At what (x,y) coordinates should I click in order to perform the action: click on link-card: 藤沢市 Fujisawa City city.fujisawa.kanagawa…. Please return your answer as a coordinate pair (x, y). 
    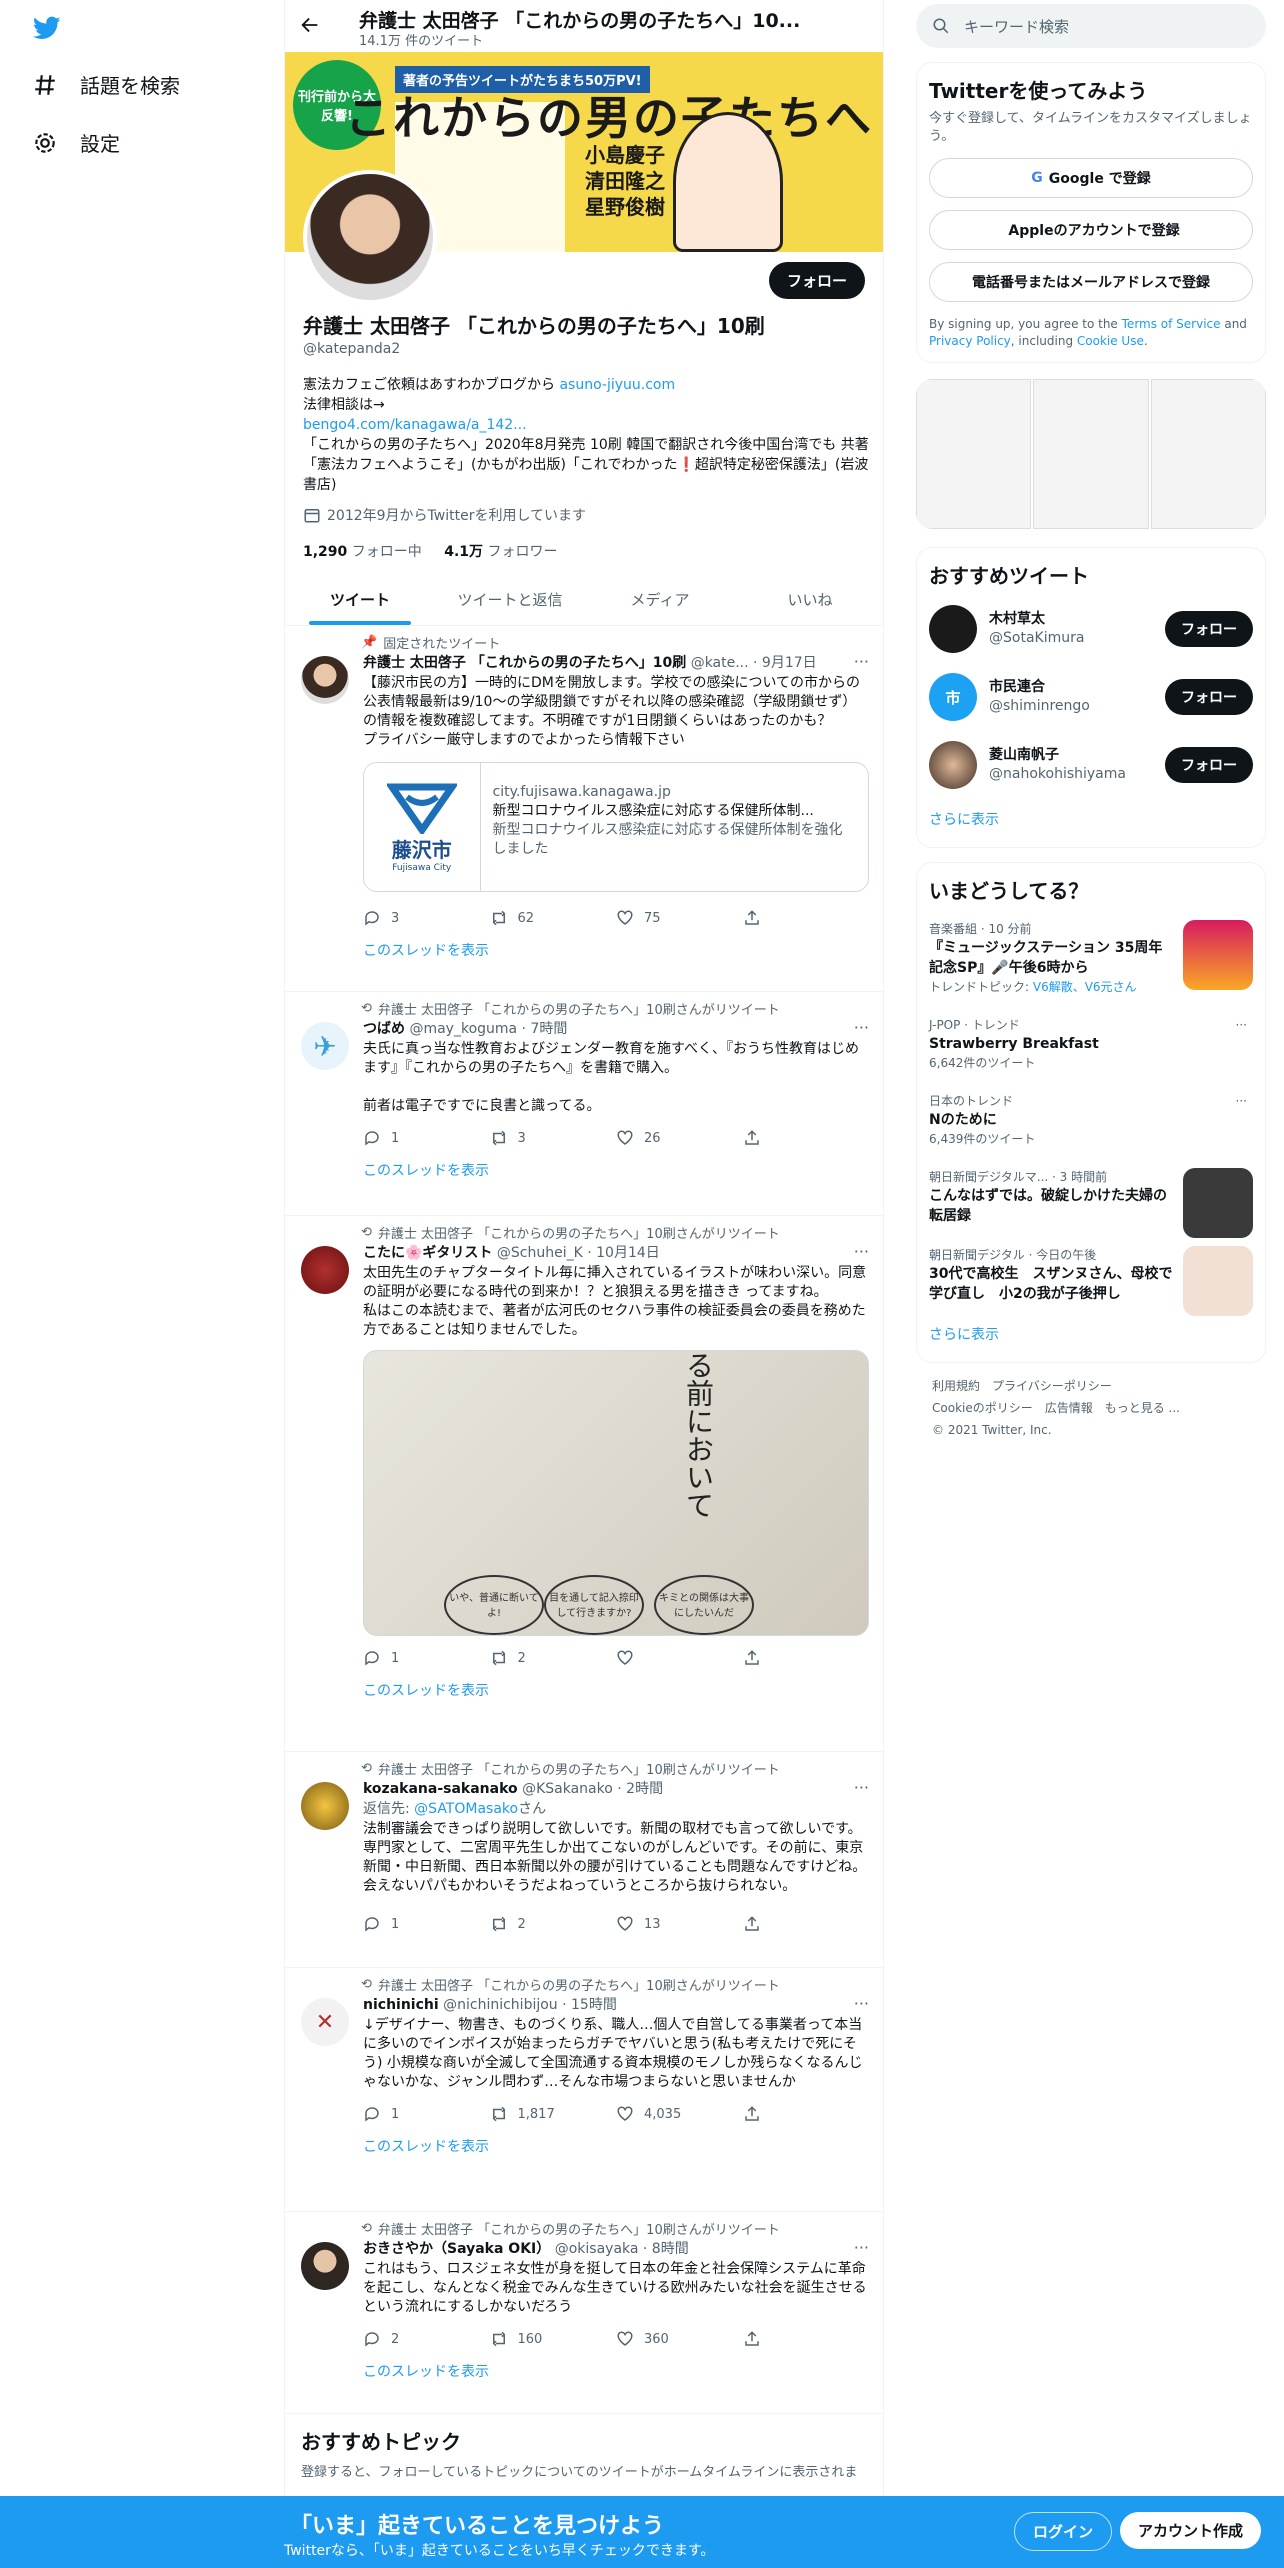
    Looking at the image, I should click on (616, 827).